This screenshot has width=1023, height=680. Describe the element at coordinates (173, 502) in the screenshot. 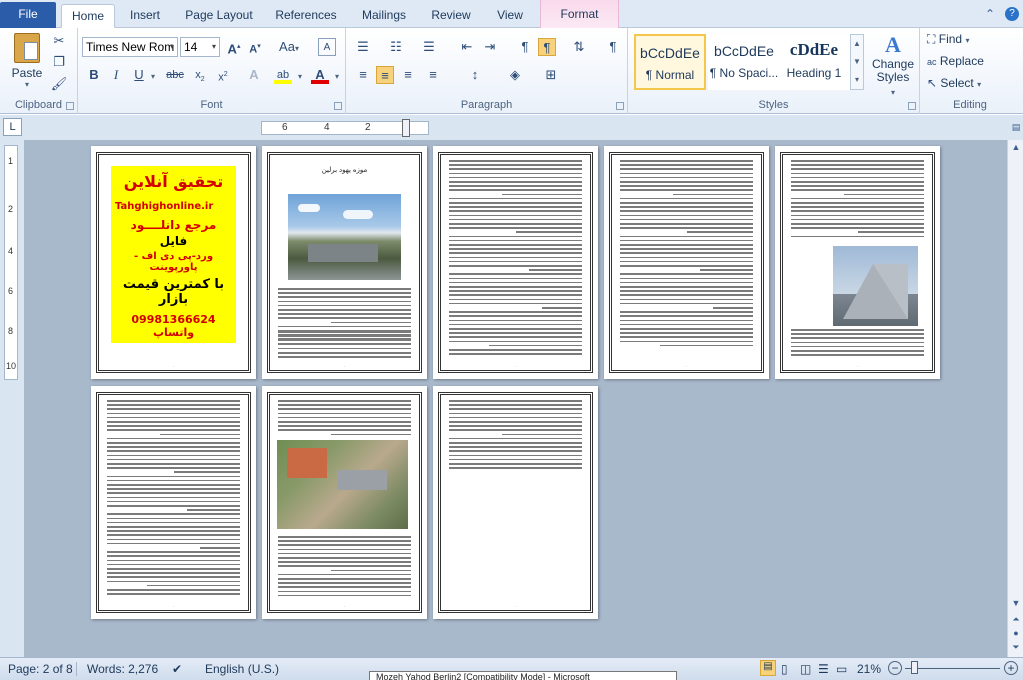

I see `page-6: ·` at that location.